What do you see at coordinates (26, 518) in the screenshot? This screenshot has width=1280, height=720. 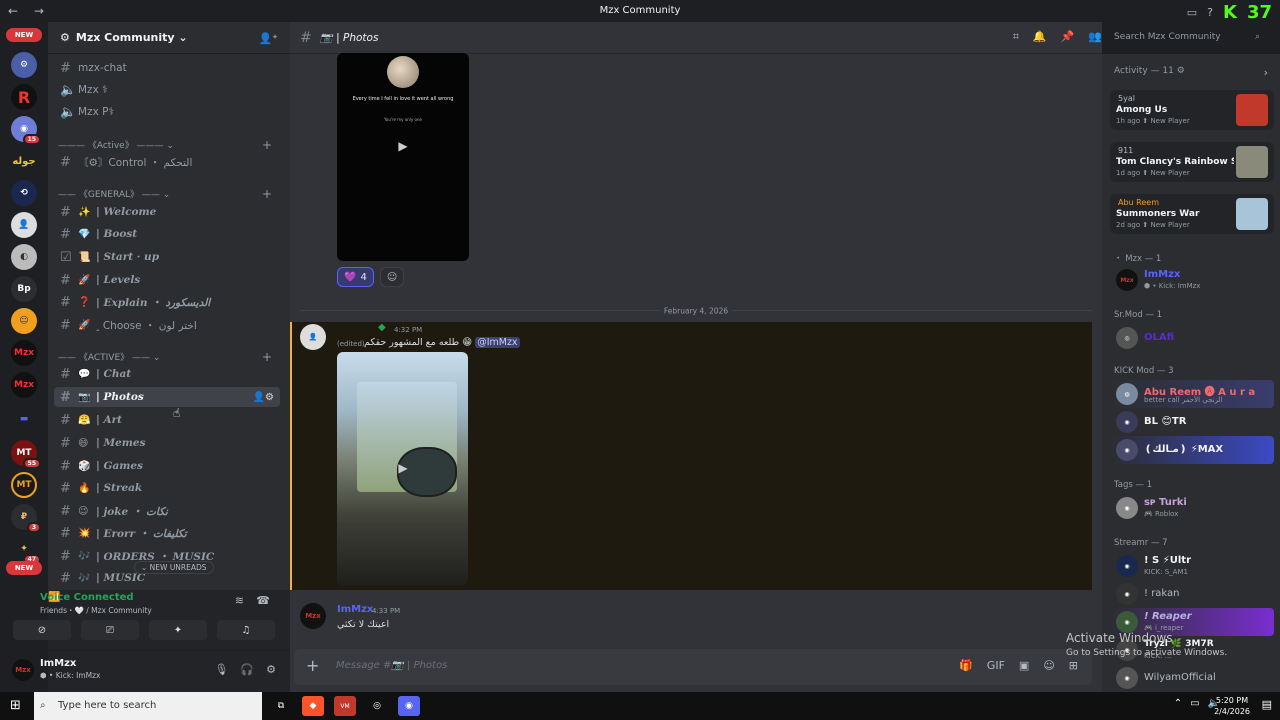 I see `server-icon: ₽3` at bounding box center [26, 518].